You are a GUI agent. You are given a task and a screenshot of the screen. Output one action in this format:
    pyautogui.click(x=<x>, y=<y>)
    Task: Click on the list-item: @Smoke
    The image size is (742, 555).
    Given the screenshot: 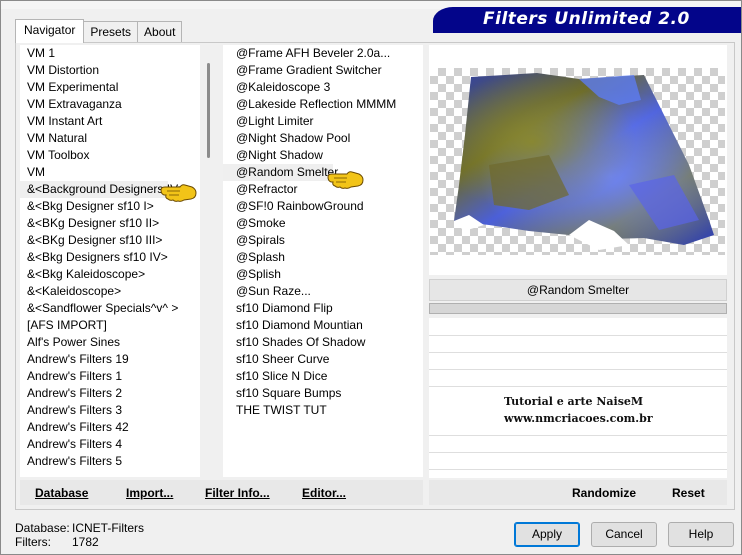 What is the action you would take?
    pyautogui.click(x=323, y=223)
    